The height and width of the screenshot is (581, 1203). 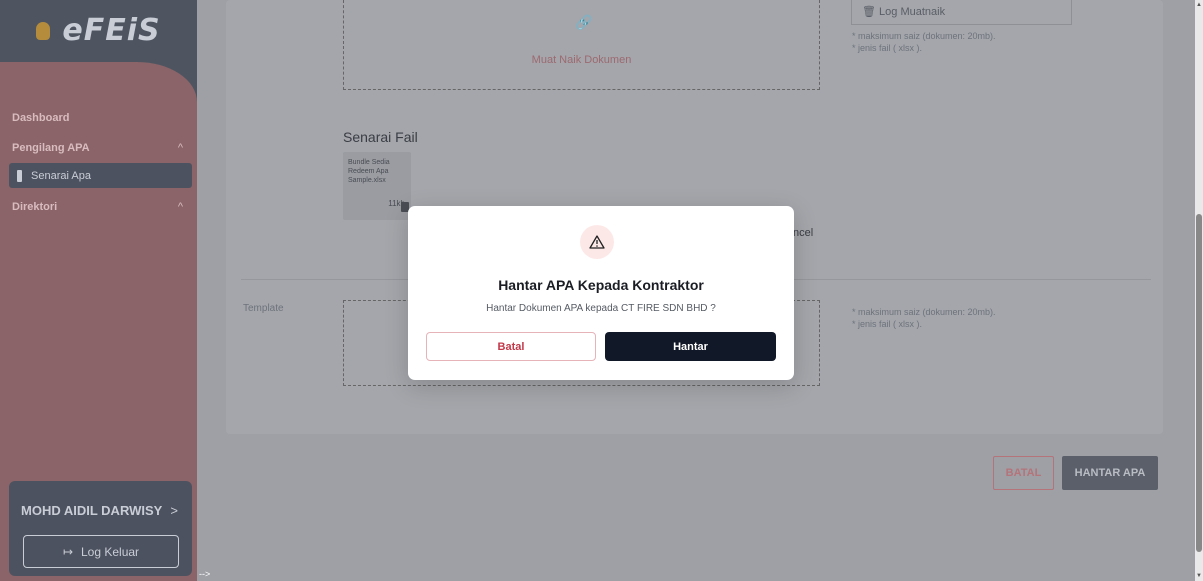 I want to click on hantar-apa-button: HANTAR APA, so click(x=1110, y=473).